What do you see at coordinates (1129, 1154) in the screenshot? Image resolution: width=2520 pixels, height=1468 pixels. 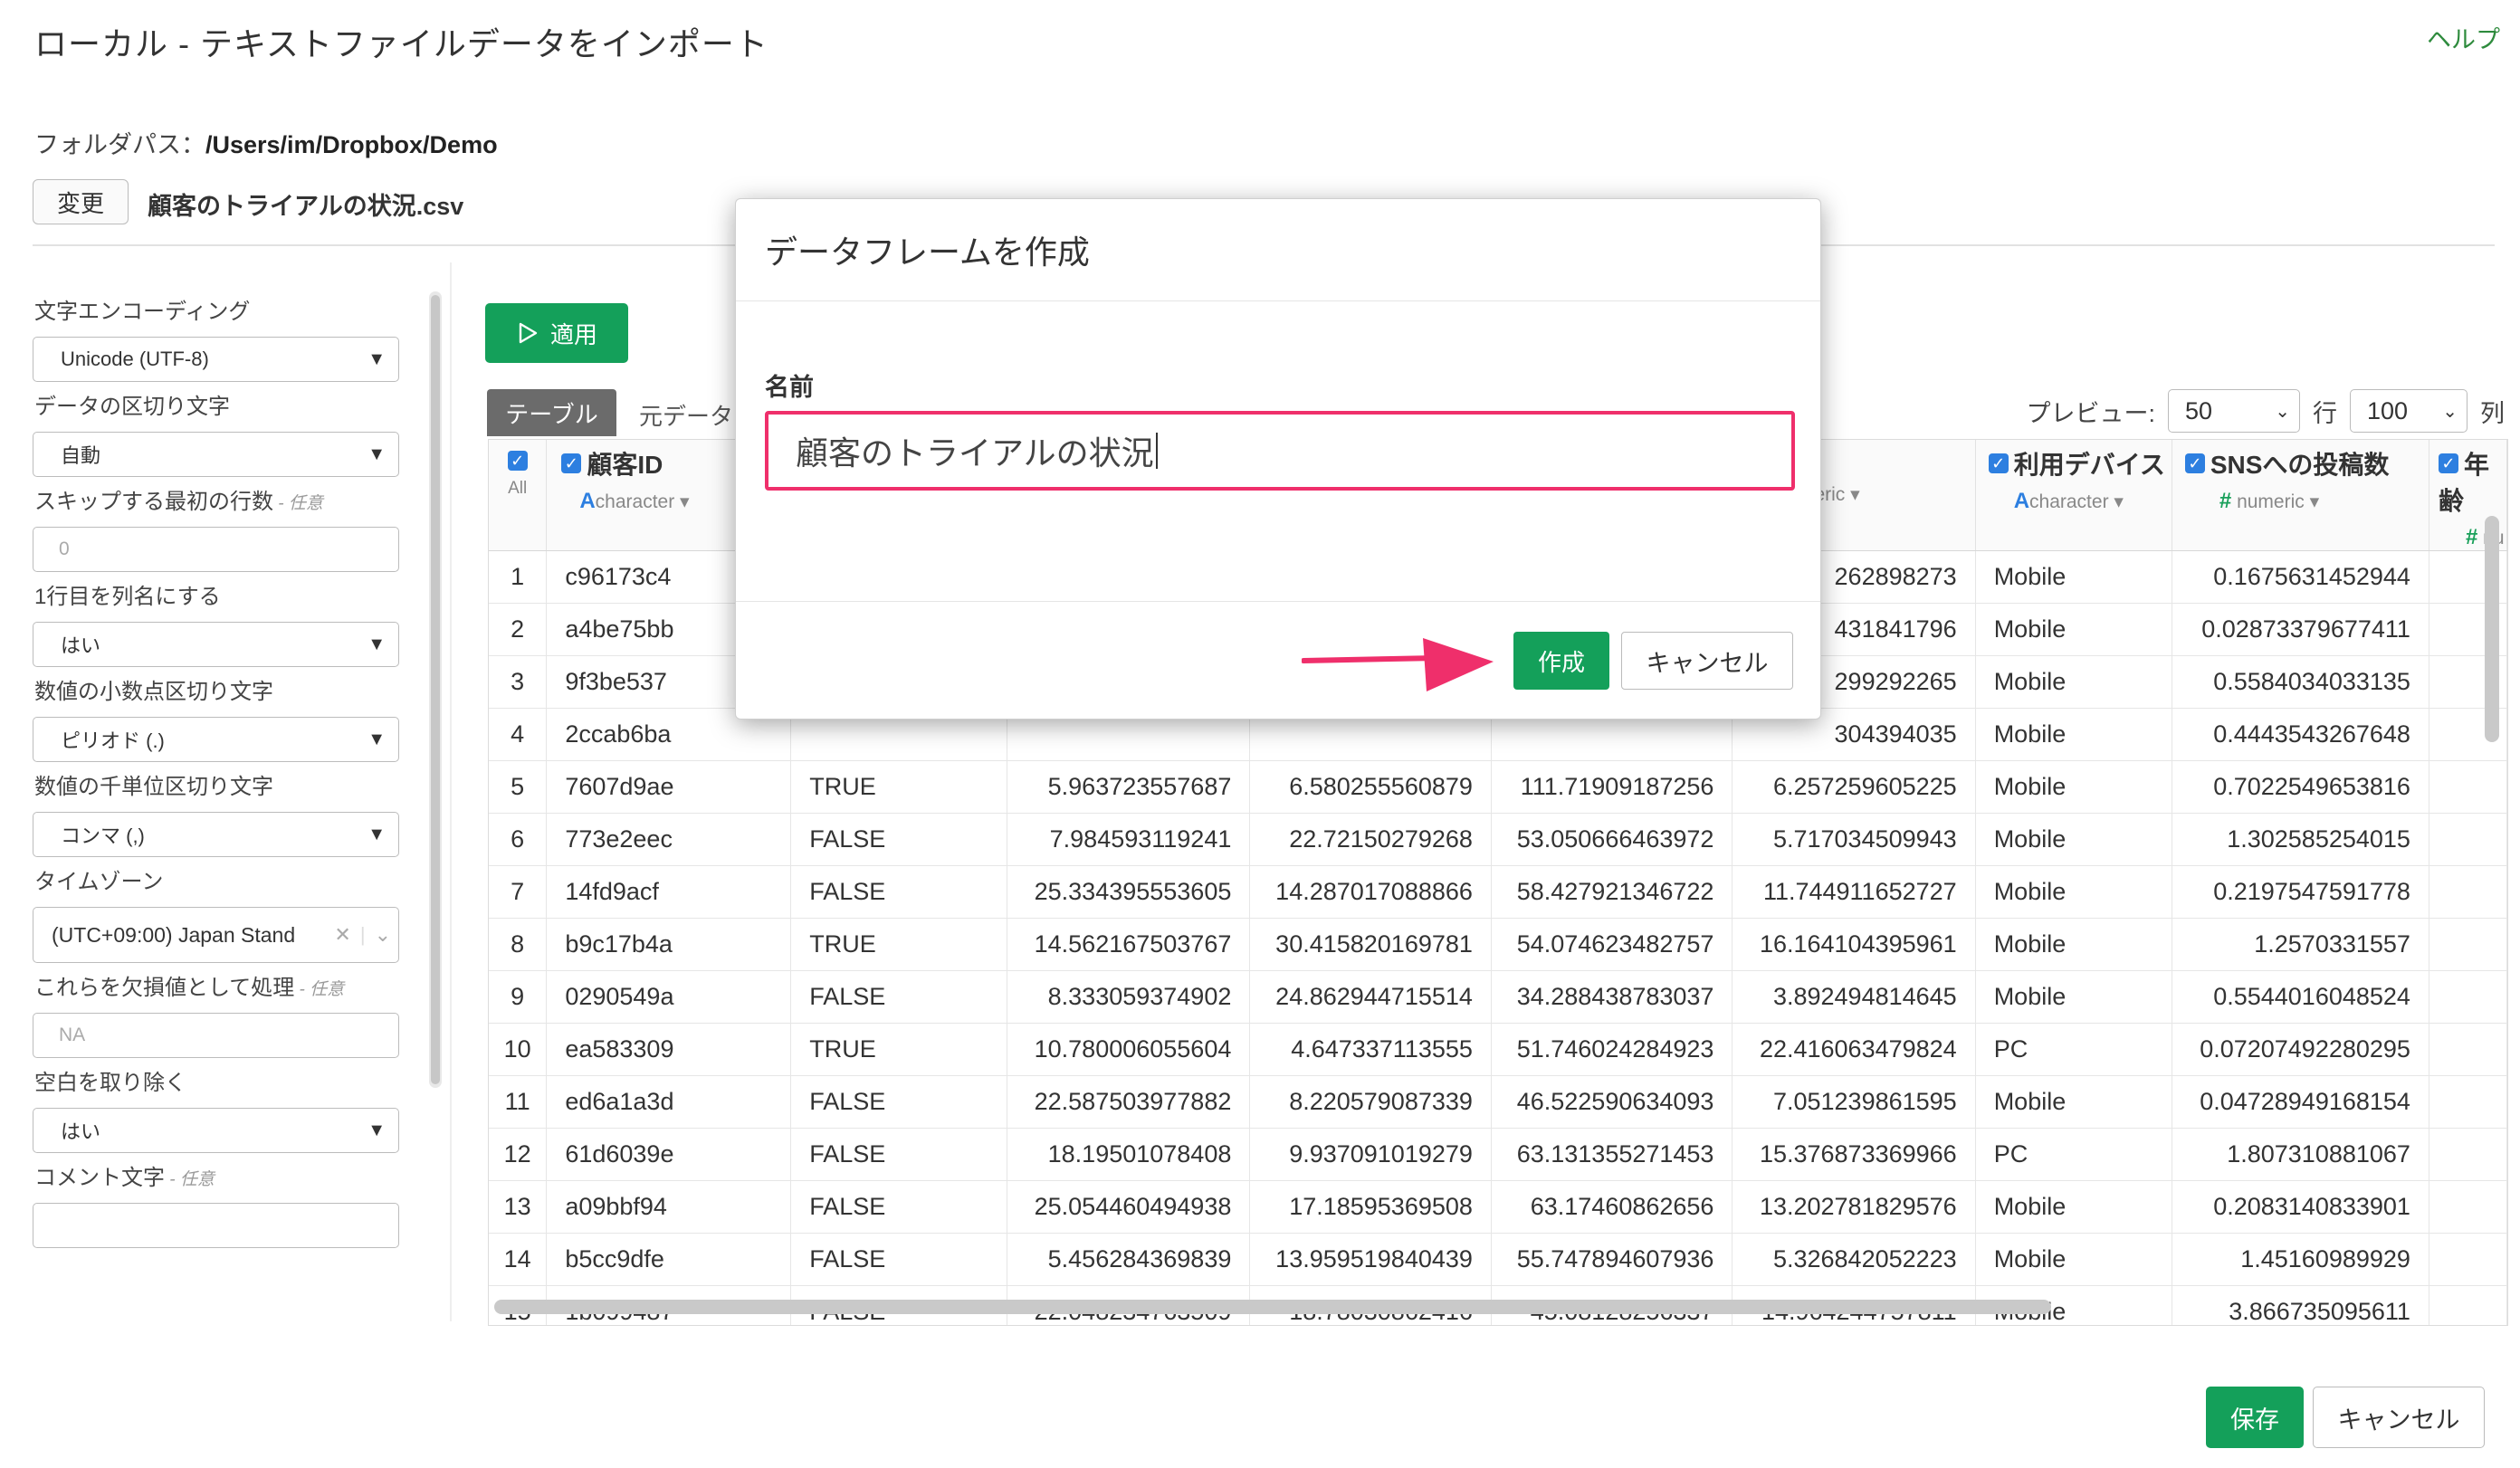 I see `table-cell: 18.19501078408` at bounding box center [1129, 1154].